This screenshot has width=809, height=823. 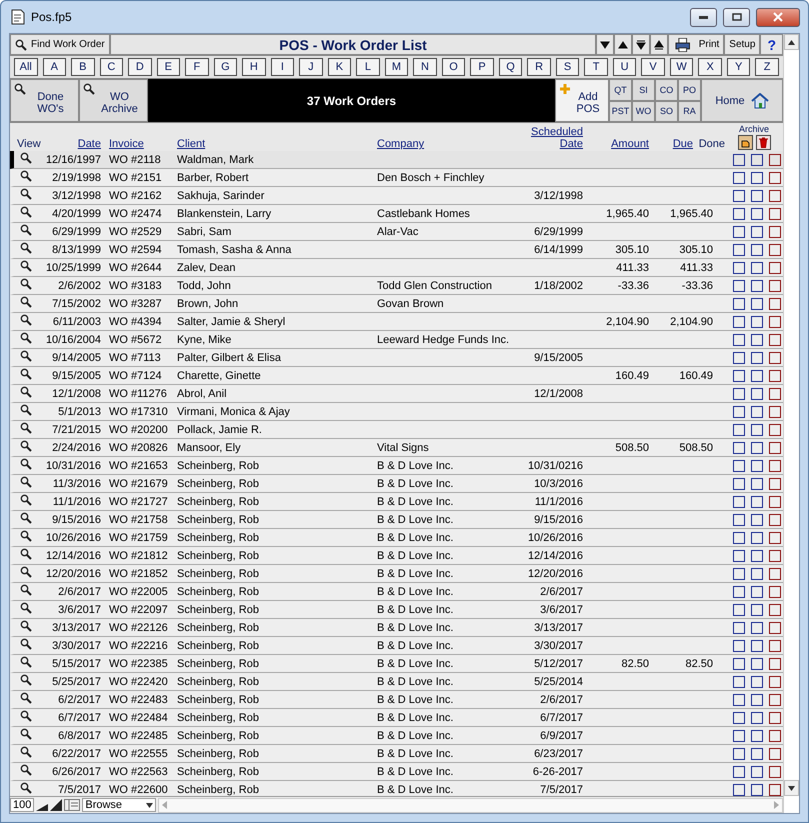 I want to click on table-row: 7/15/2002 WO #3287 Brown, John Govan Brown, so click(x=396, y=304).